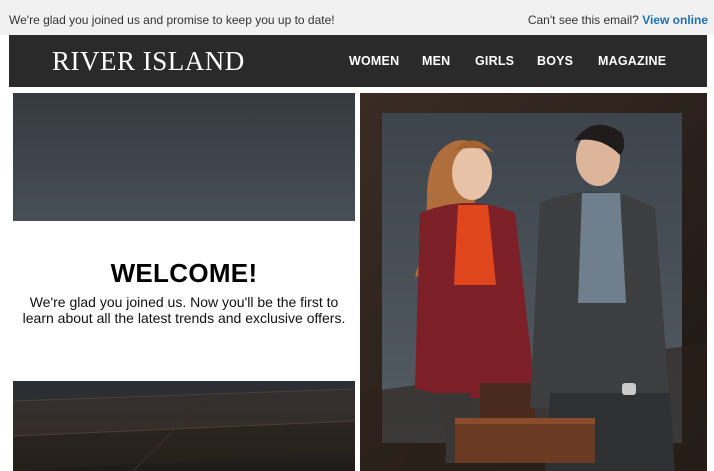 This screenshot has height=471, width=714. What do you see at coordinates (436, 61) in the screenshot?
I see `nav-men: MEN` at bounding box center [436, 61].